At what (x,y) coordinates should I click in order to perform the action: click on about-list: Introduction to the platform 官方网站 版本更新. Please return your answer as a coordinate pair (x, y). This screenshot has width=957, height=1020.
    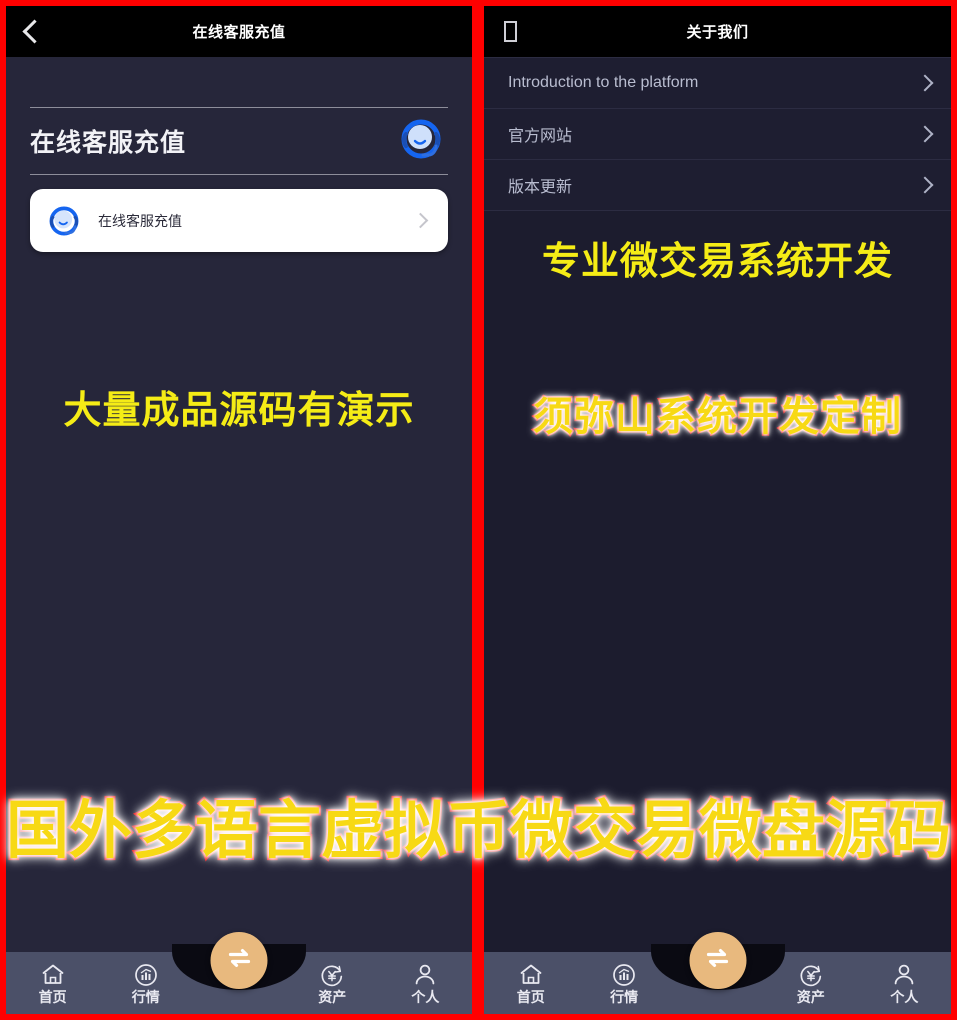
    Looking at the image, I should click on (717, 134).